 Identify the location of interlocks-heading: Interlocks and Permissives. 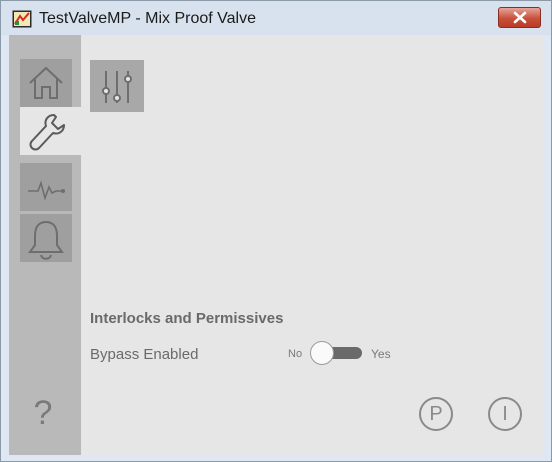
(187, 318).